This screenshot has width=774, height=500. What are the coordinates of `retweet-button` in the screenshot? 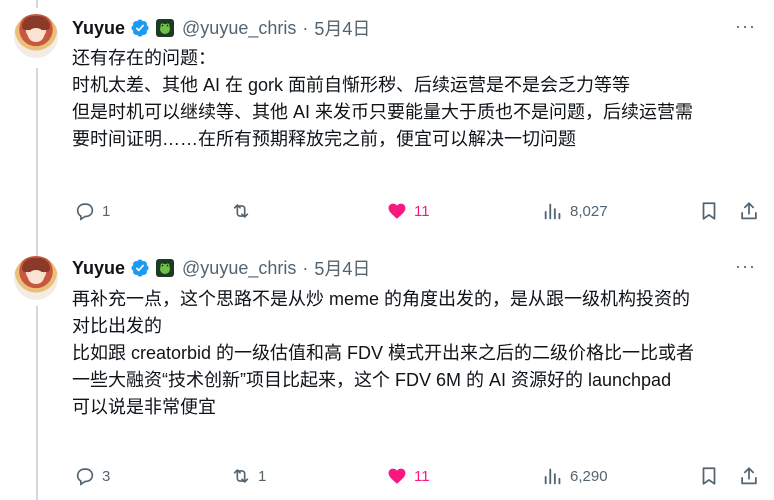 It's located at (244, 211).